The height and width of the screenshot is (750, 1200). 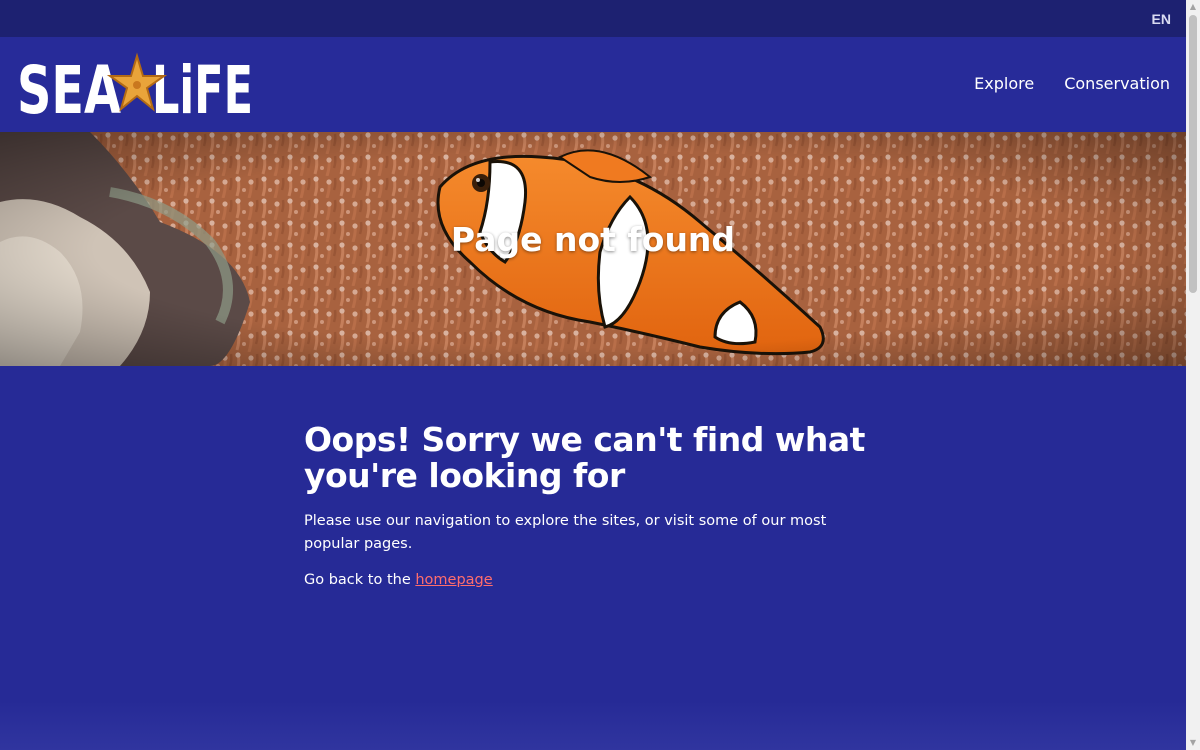 What do you see at coordinates (69, 85) in the screenshot?
I see `svg-text: SEA` at bounding box center [69, 85].